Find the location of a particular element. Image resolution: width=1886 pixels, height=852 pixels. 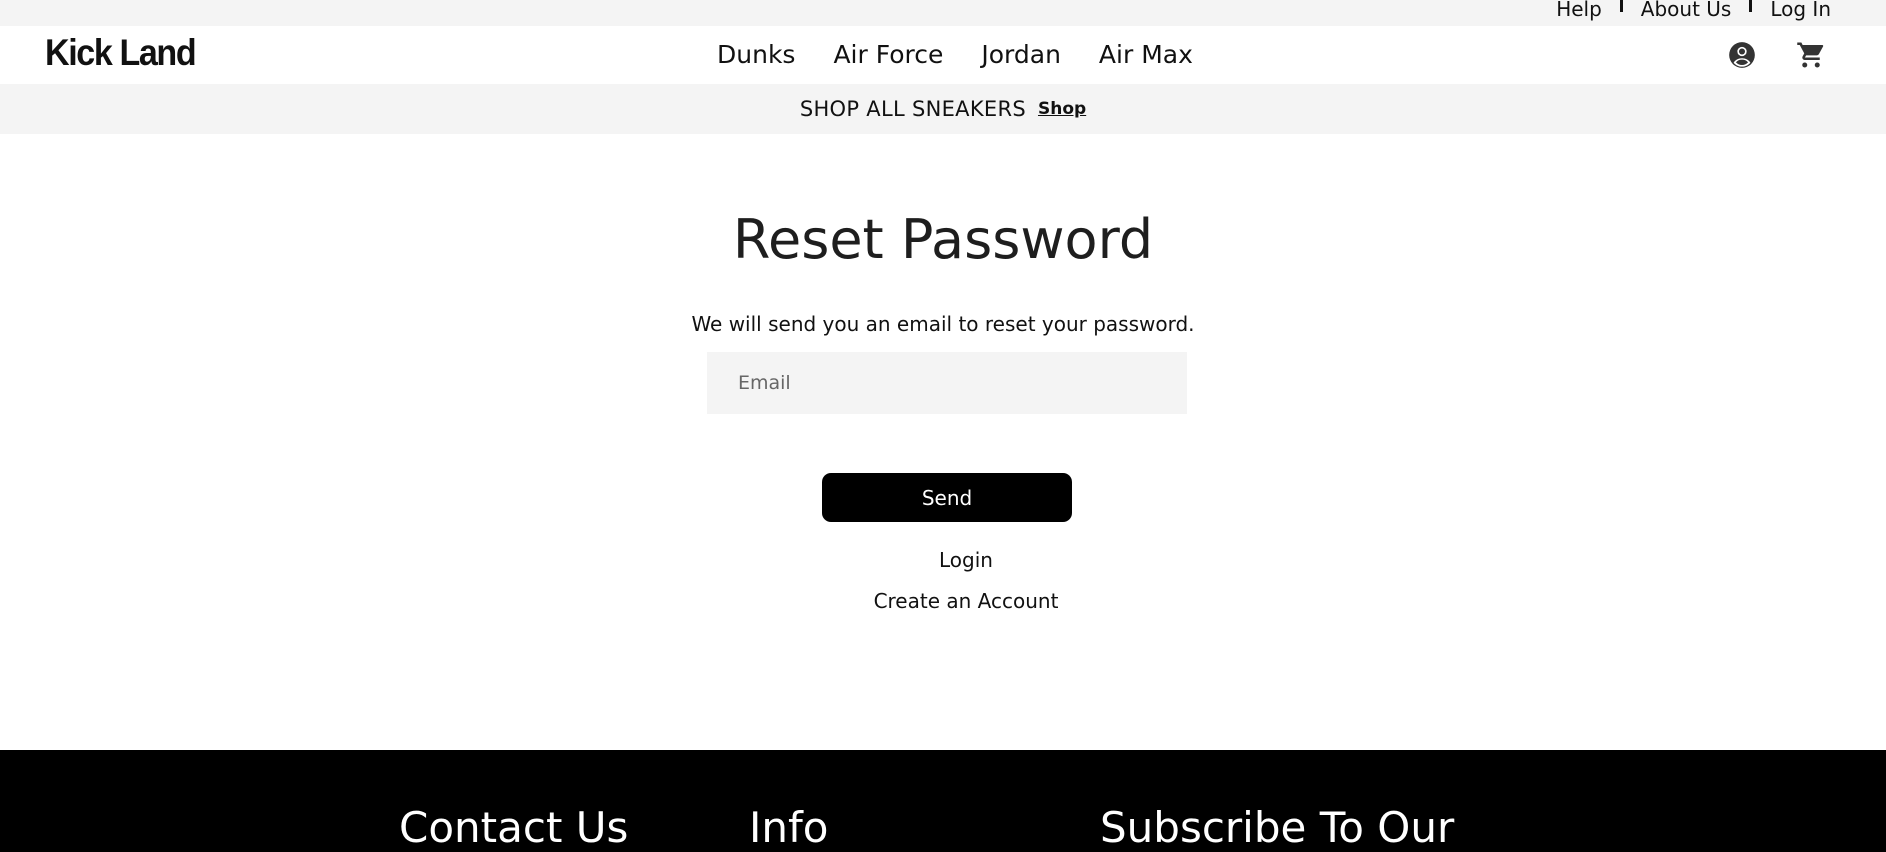

site-footer: Contact Us Info Subscribe To Our is located at coordinates (943, 801).